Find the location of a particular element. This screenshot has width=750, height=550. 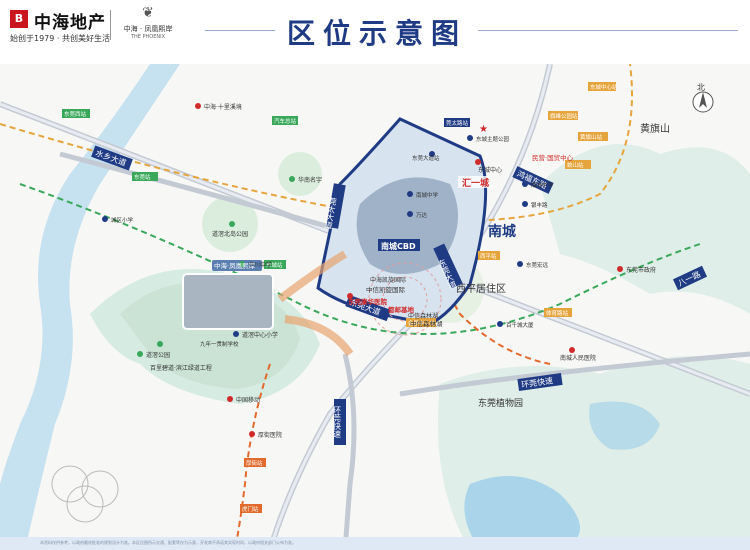

svg-text: 蛟山站 is located at coordinates (575, 165).